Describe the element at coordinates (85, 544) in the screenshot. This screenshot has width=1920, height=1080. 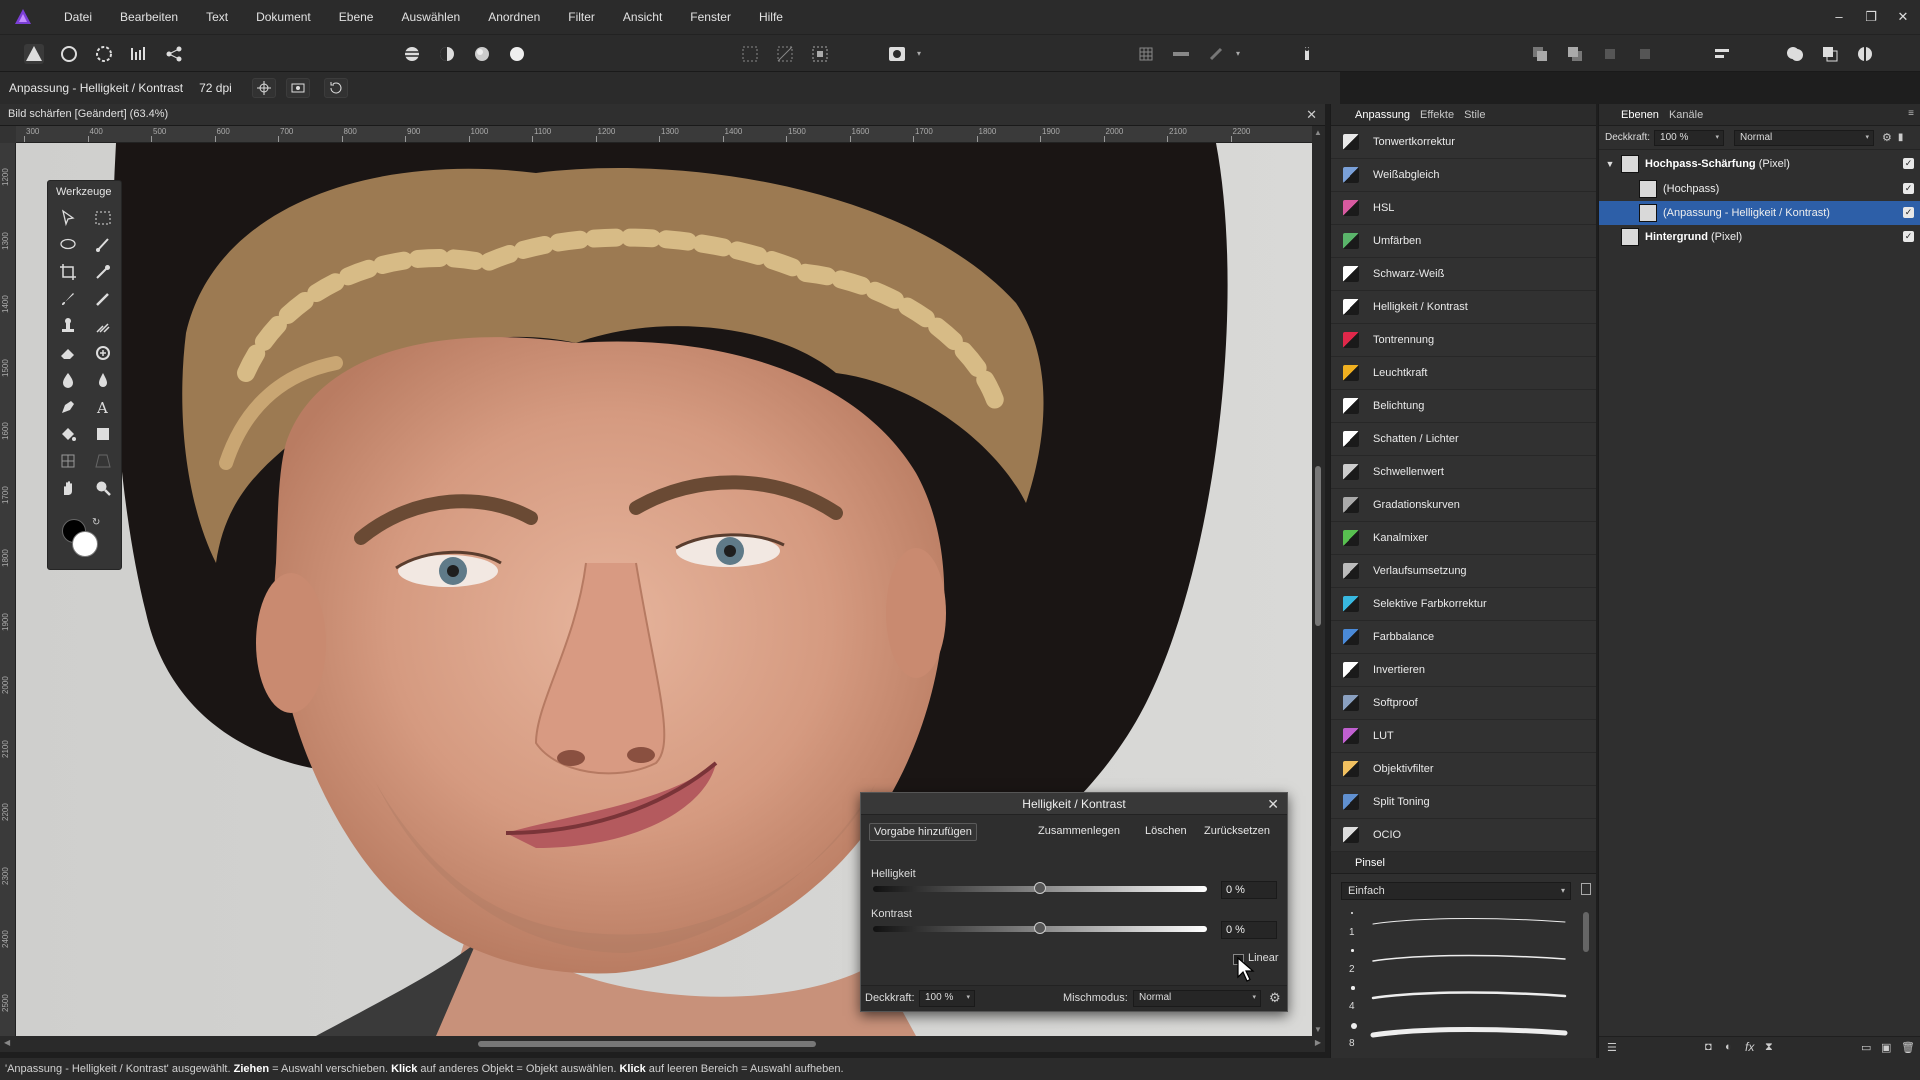
I see `secondary-color-swatch` at that location.